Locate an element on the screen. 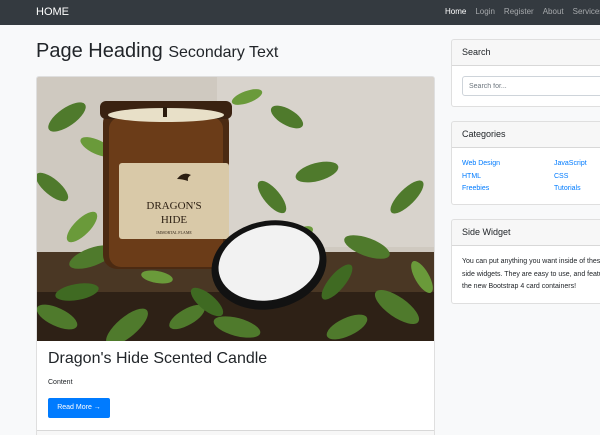 This screenshot has height=435, width=600. side-widget-line: the new Bootstrap 4 card containers! is located at coordinates (519, 286).